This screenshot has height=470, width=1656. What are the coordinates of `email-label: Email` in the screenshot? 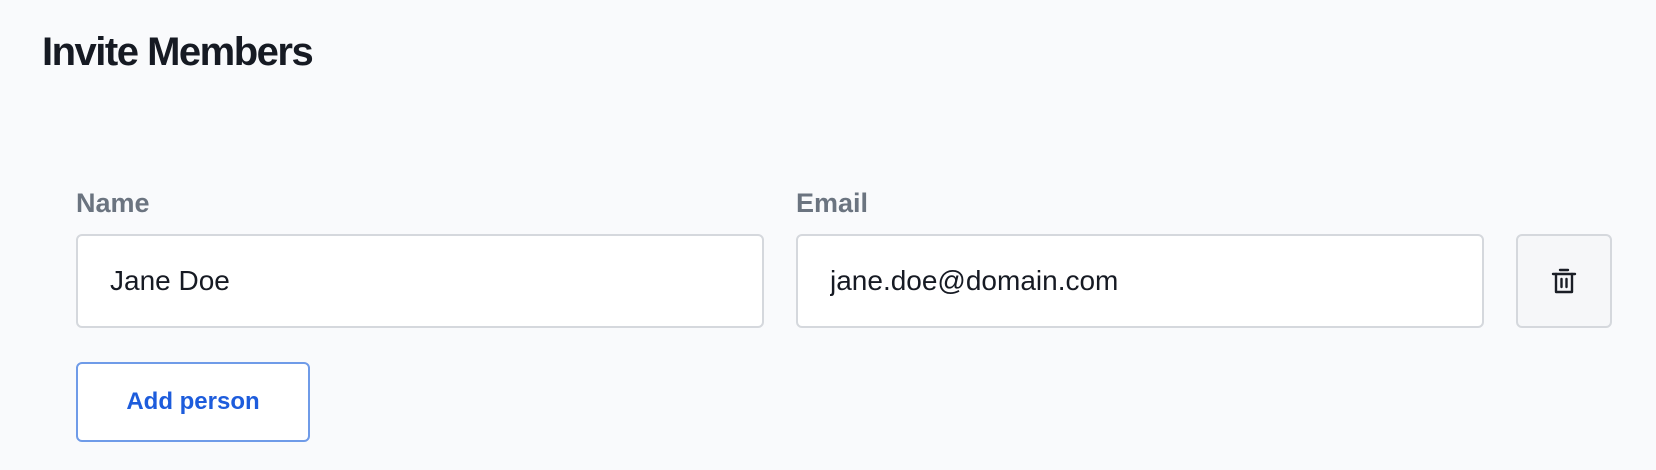 It's located at (832, 203).